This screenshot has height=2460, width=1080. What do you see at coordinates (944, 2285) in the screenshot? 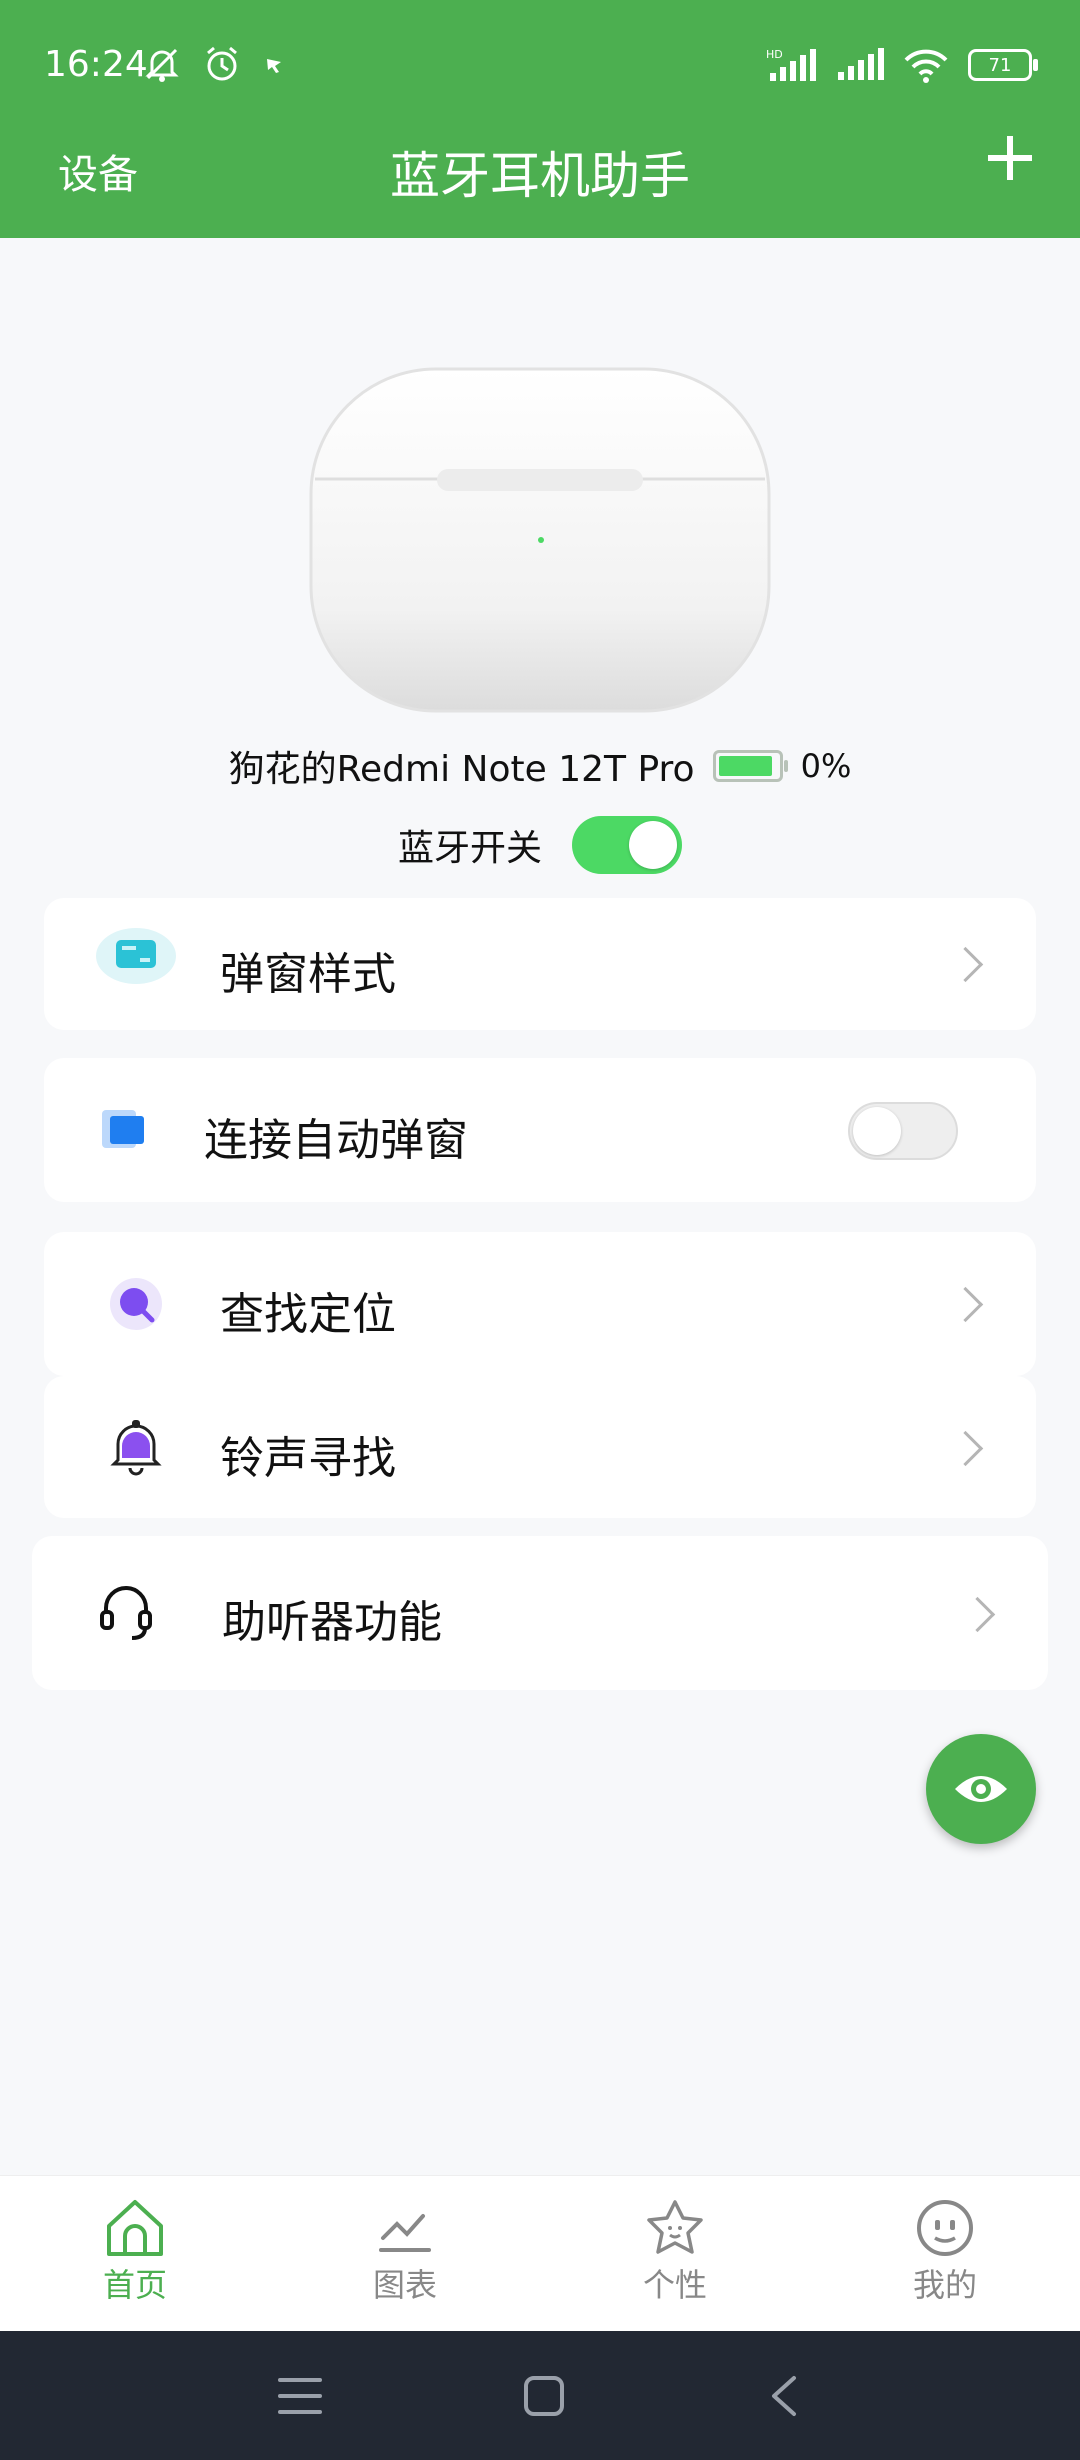
I see `tab-label-mine: 我的` at bounding box center [944, 2285].